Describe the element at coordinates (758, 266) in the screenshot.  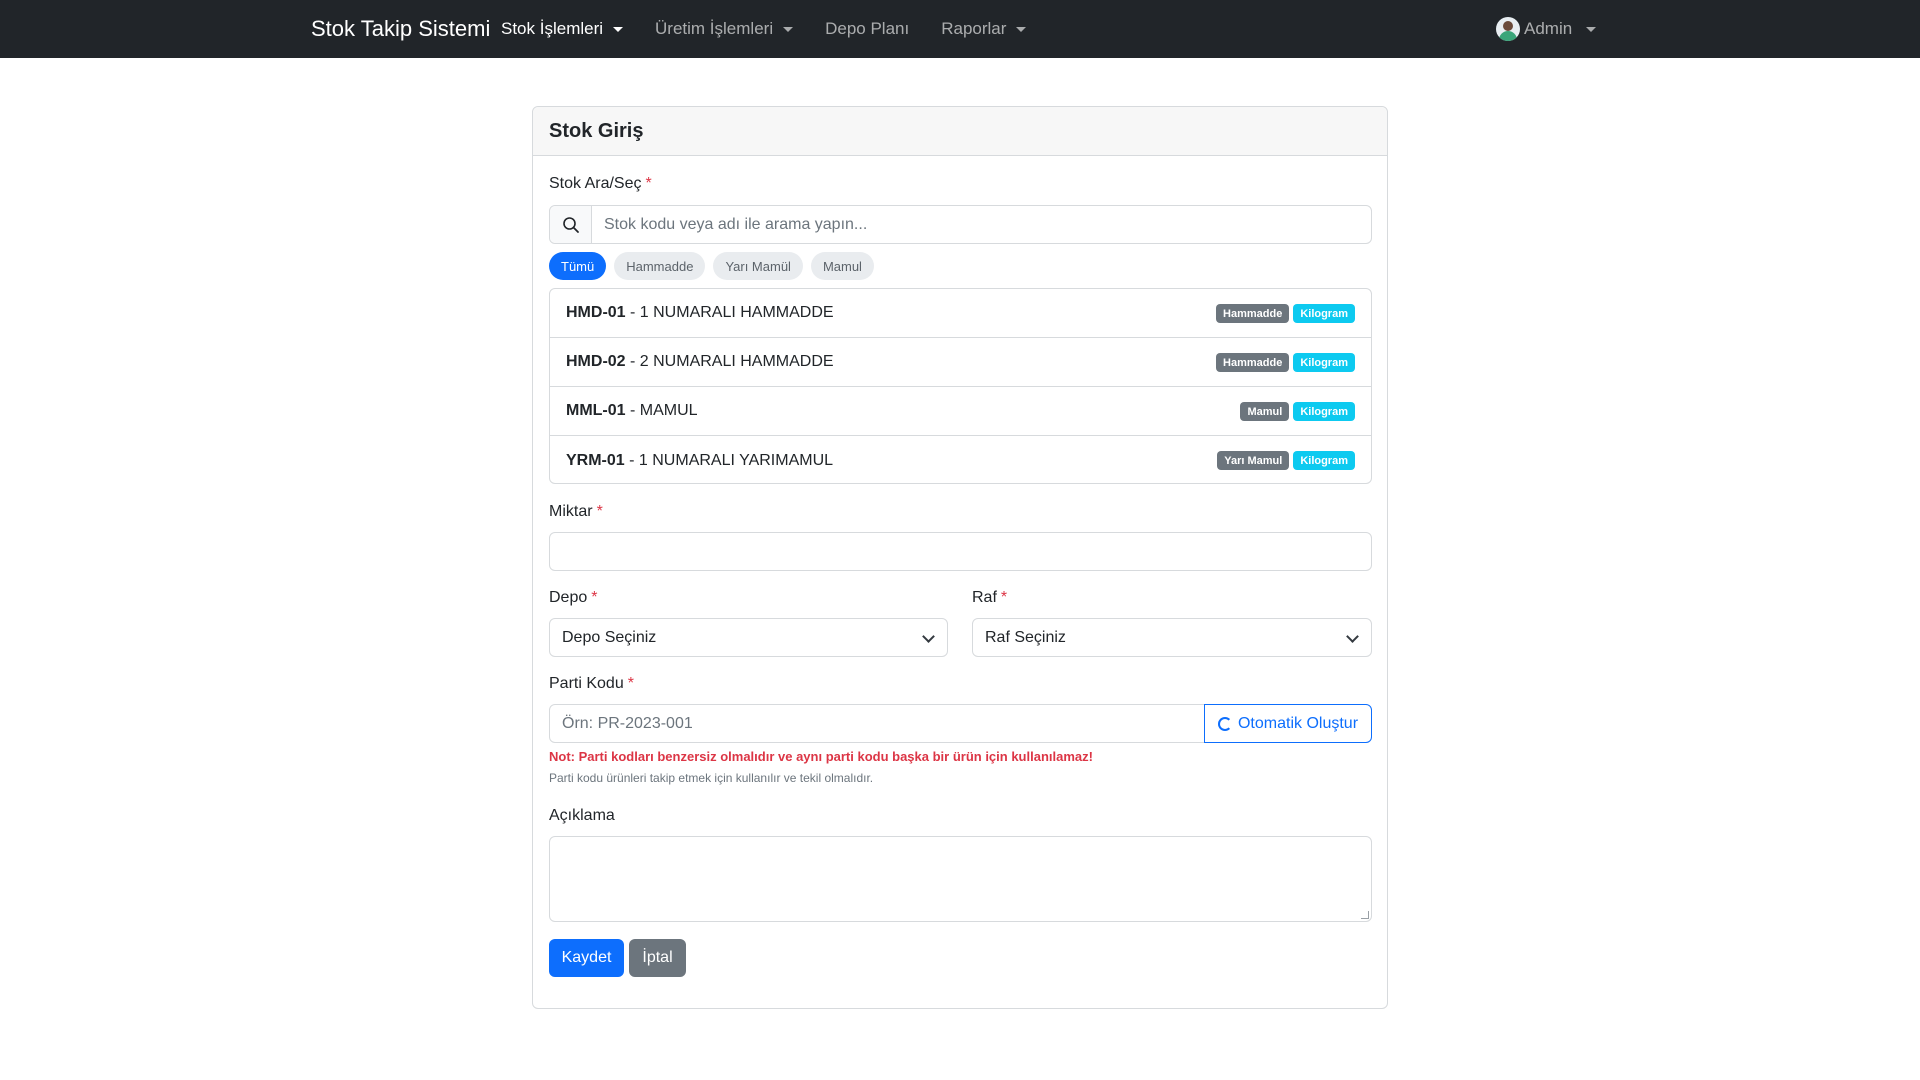
I see `filter-yari-mamul: Yarı Mamül` at that location.